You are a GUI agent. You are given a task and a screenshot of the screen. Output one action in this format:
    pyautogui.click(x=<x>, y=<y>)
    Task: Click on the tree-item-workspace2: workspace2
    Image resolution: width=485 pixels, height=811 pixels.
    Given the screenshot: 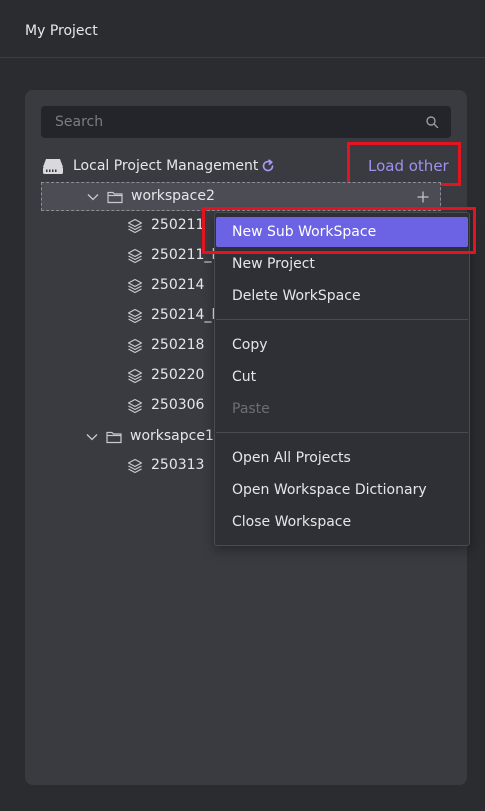 What is the action you would take?
    pyautogui.click(x=241, y=196)
    